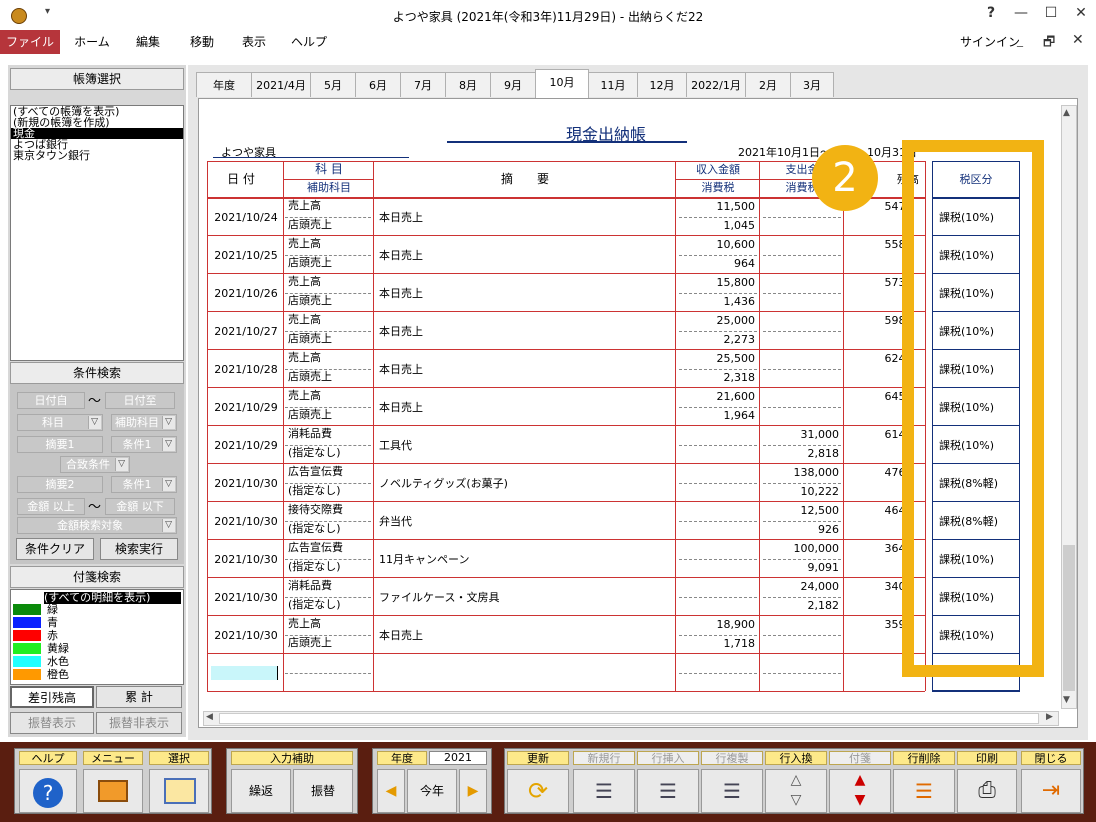  What do you see at coordinates (58, 674) in the screenshot?
I see `sticky-color-label: 橙色` at bounding box center [58, 674].